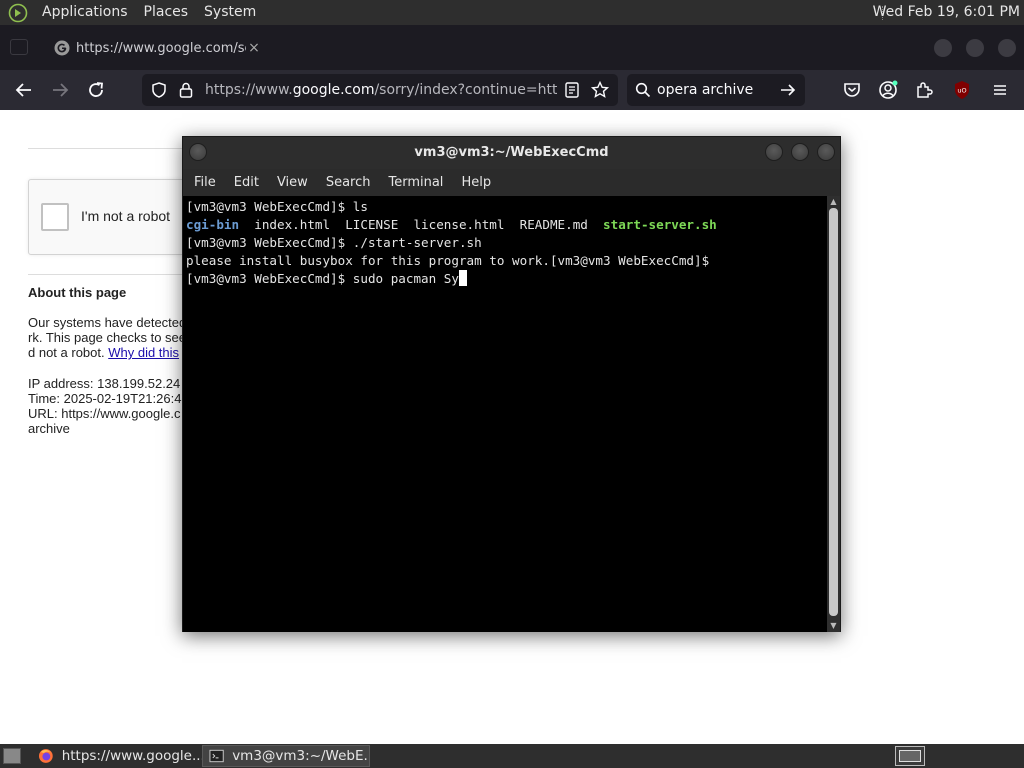  I want to click on terminal-title: vm3@vm3:~/WebExecCmd, so click(511, 152).